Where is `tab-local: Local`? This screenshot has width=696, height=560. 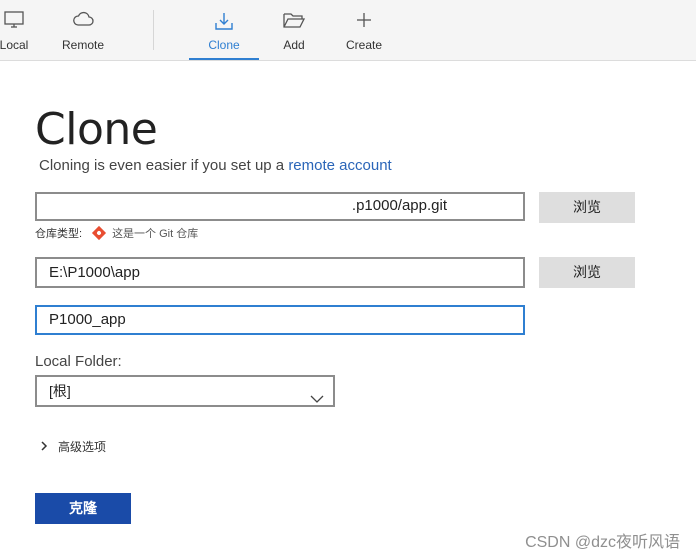
tab-local: Local is located at coordinates (16, 30).